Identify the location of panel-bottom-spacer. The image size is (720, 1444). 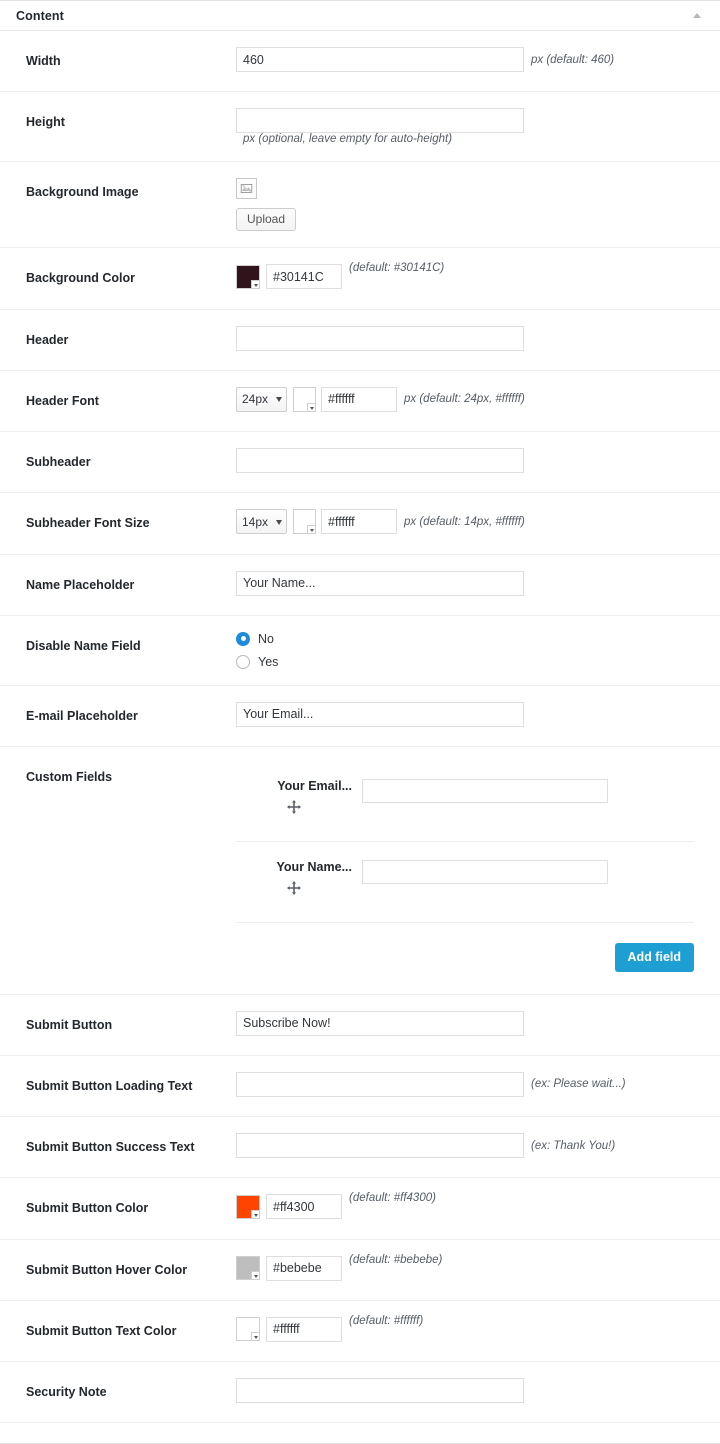
(360, 1433).